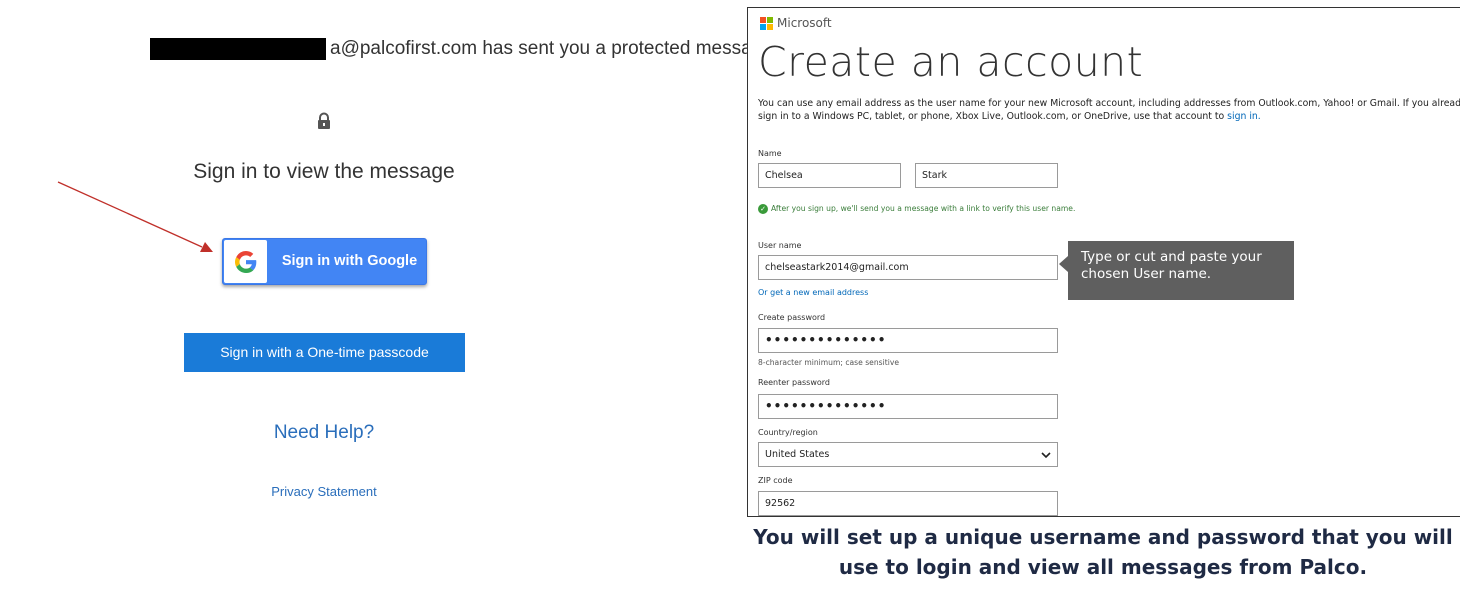  What do you see at coordinates (797, 454) in the screenshot?
I see `country-value: United States` at bounding box center [797, 454].